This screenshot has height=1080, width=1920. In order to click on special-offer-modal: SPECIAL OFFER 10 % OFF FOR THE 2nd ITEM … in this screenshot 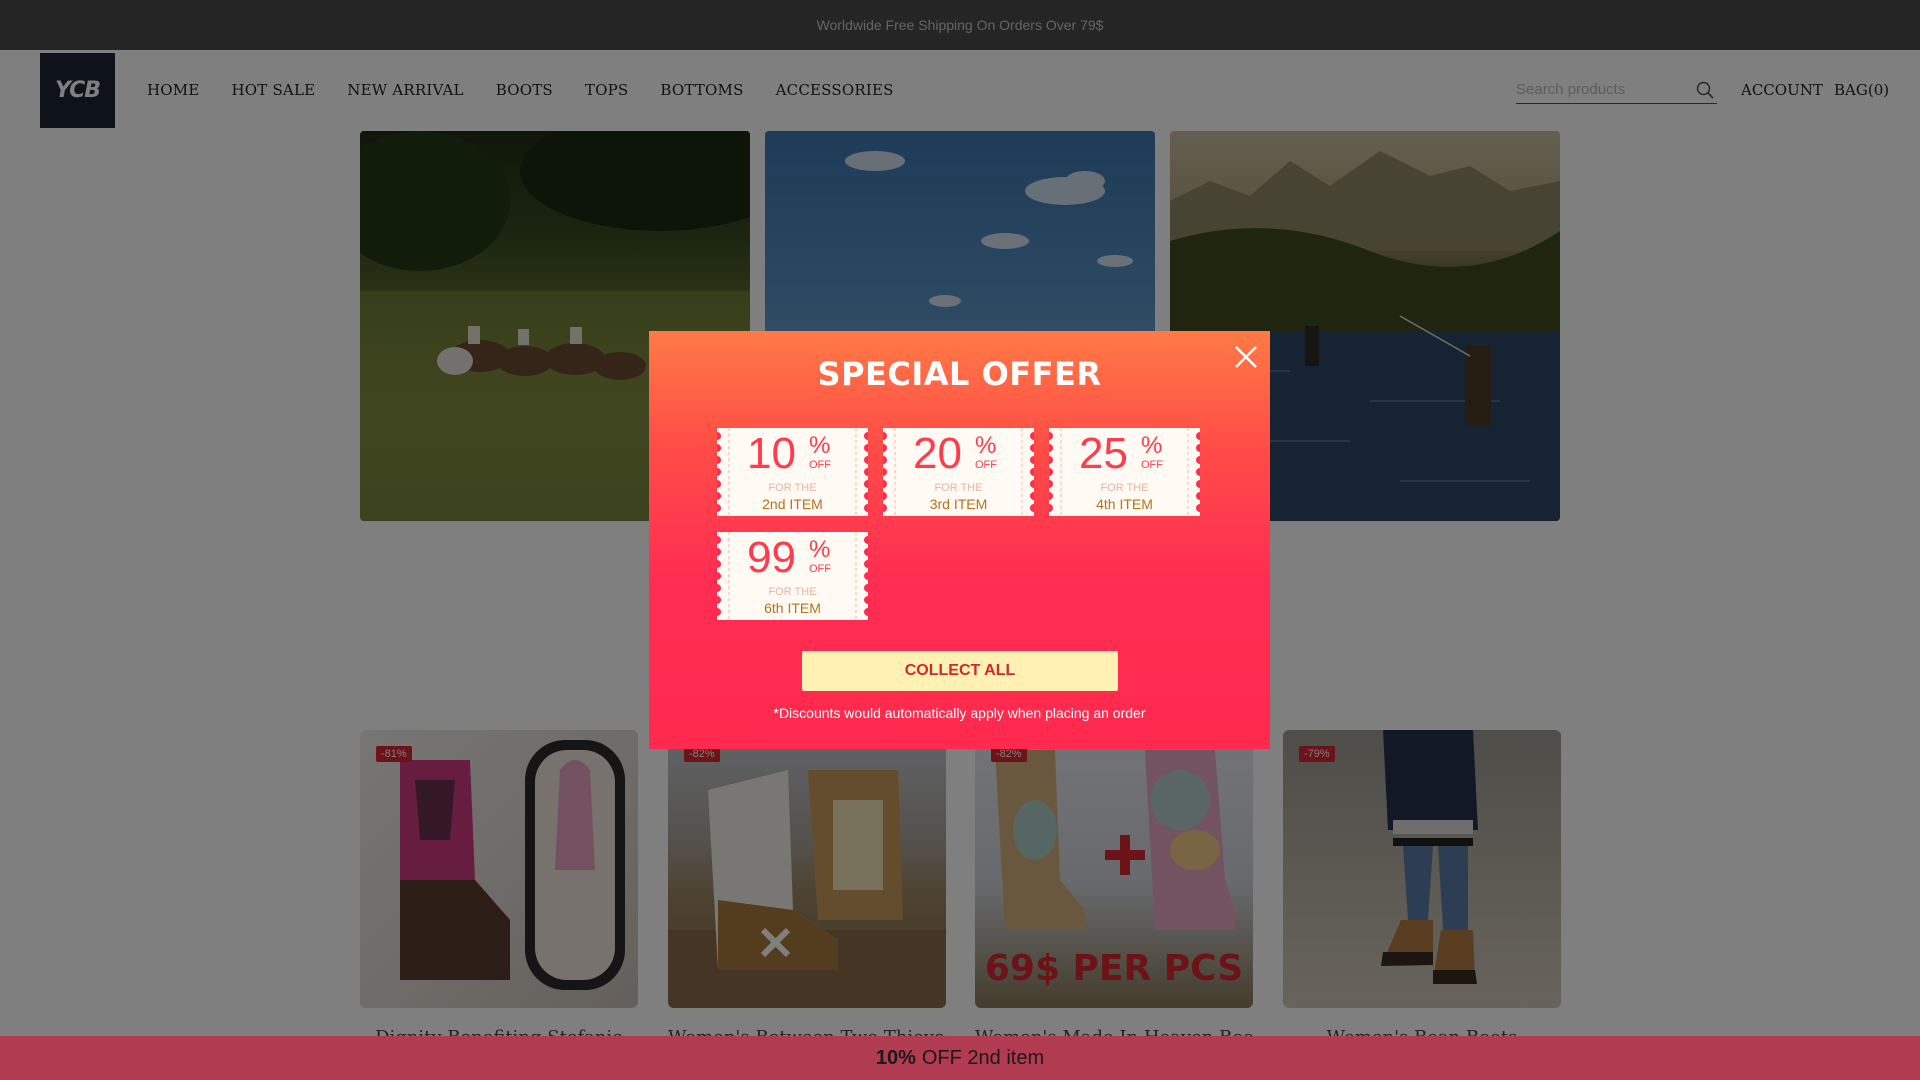, I will do `click(959, 540)`.